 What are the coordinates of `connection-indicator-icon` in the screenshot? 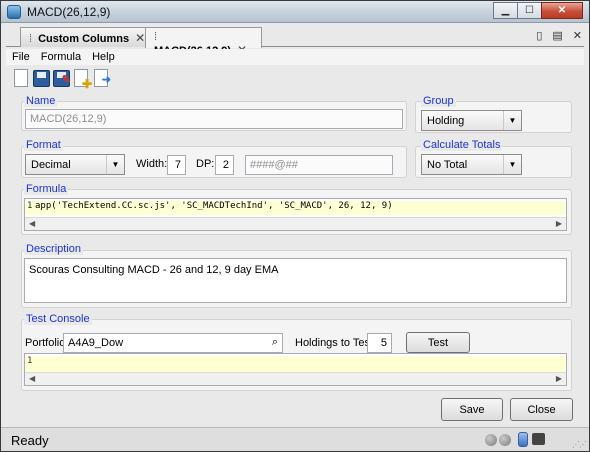 It's located at (491, 440).